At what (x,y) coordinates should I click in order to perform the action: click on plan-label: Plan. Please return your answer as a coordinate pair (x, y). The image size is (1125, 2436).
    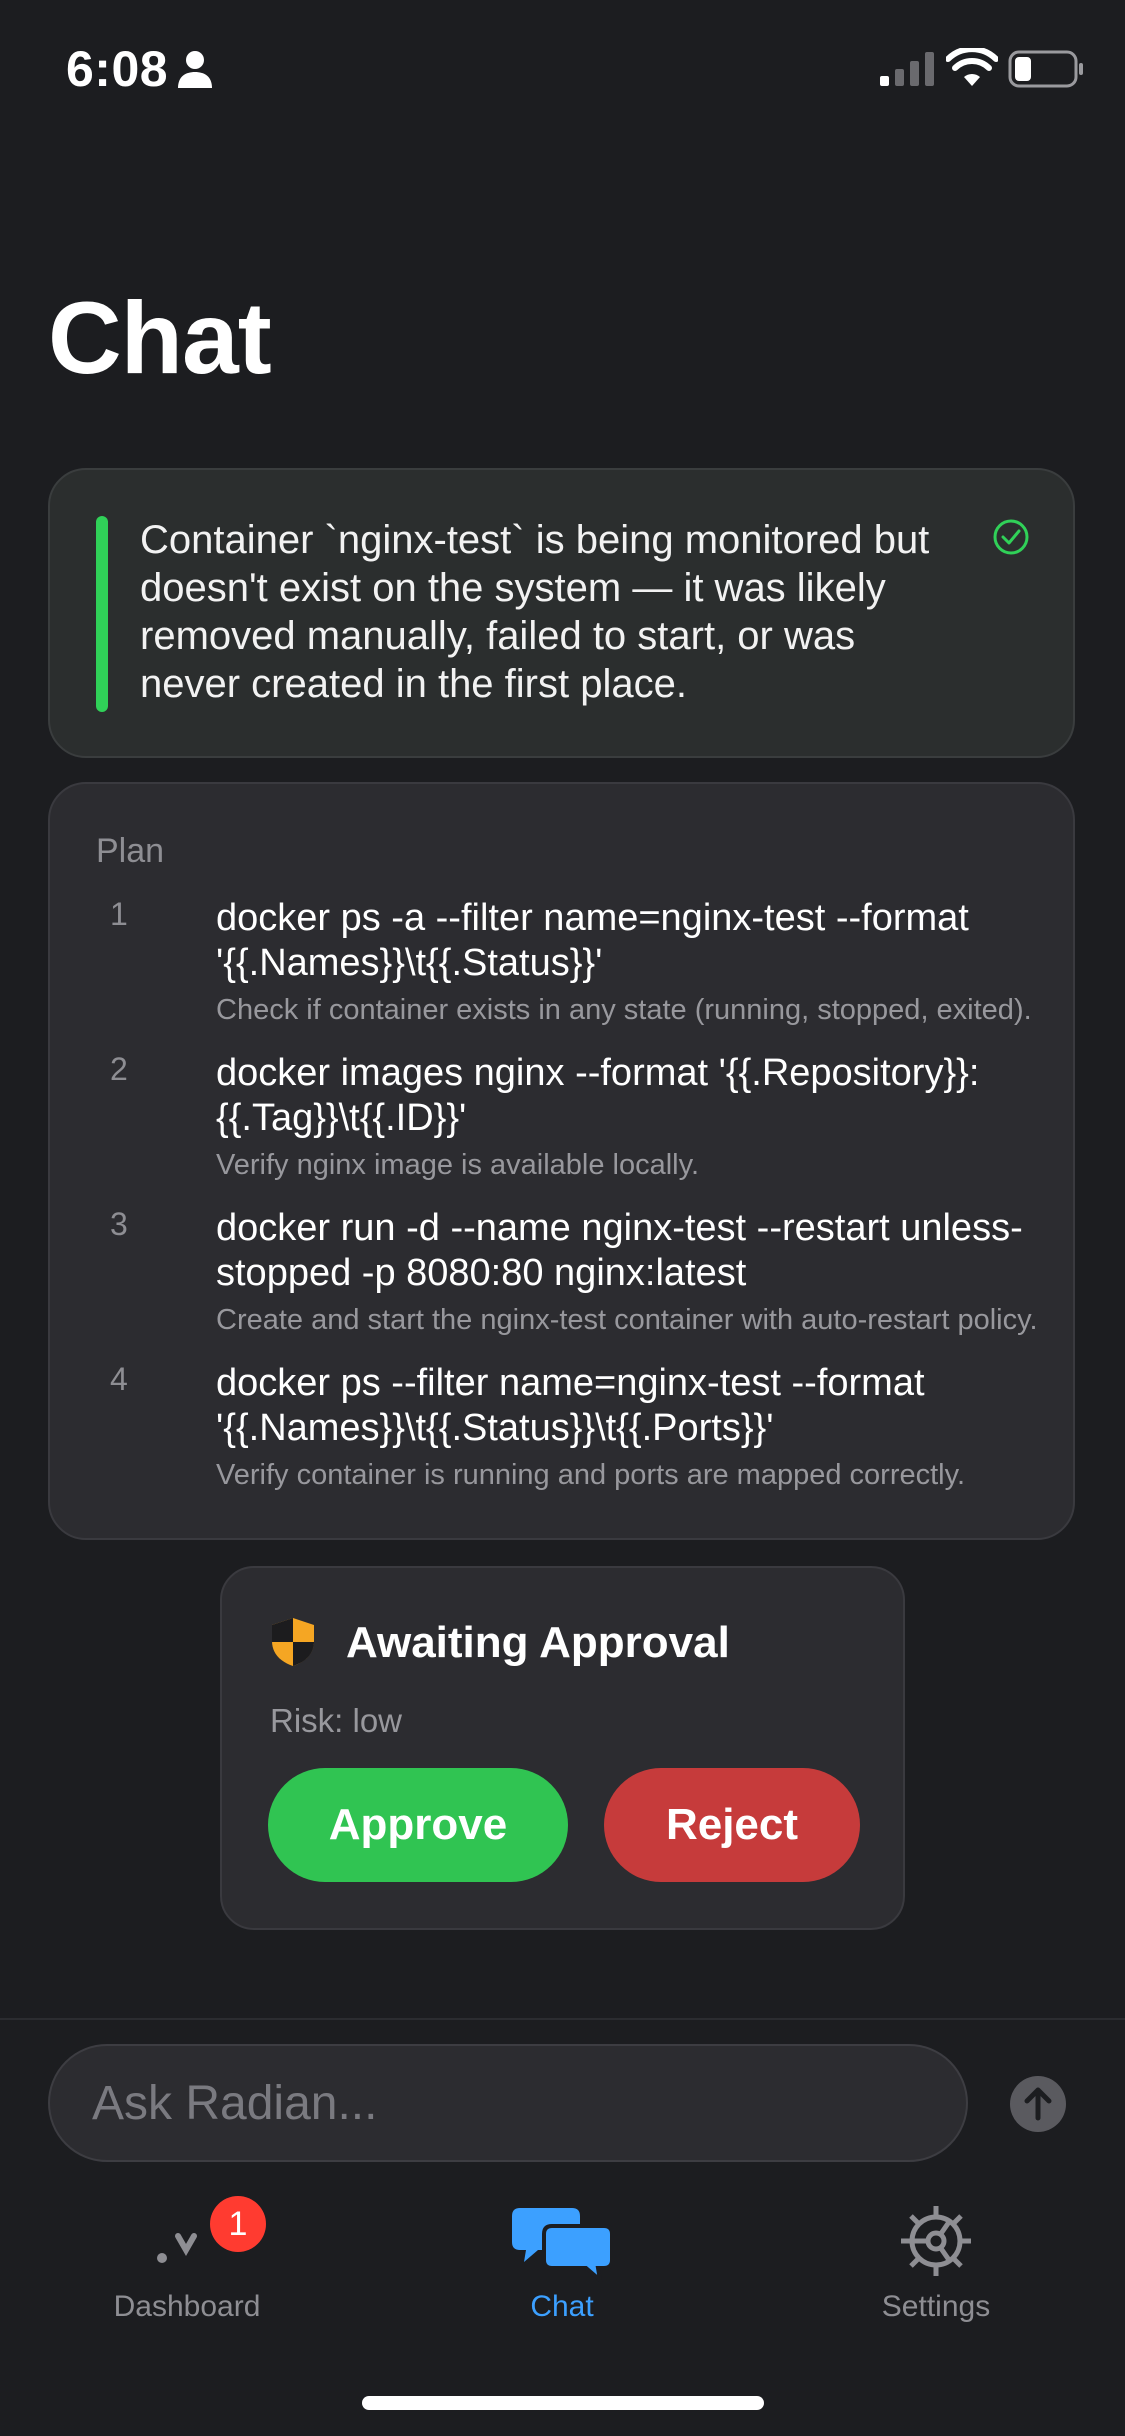
    Looking at the image, I should click on (130, 851).